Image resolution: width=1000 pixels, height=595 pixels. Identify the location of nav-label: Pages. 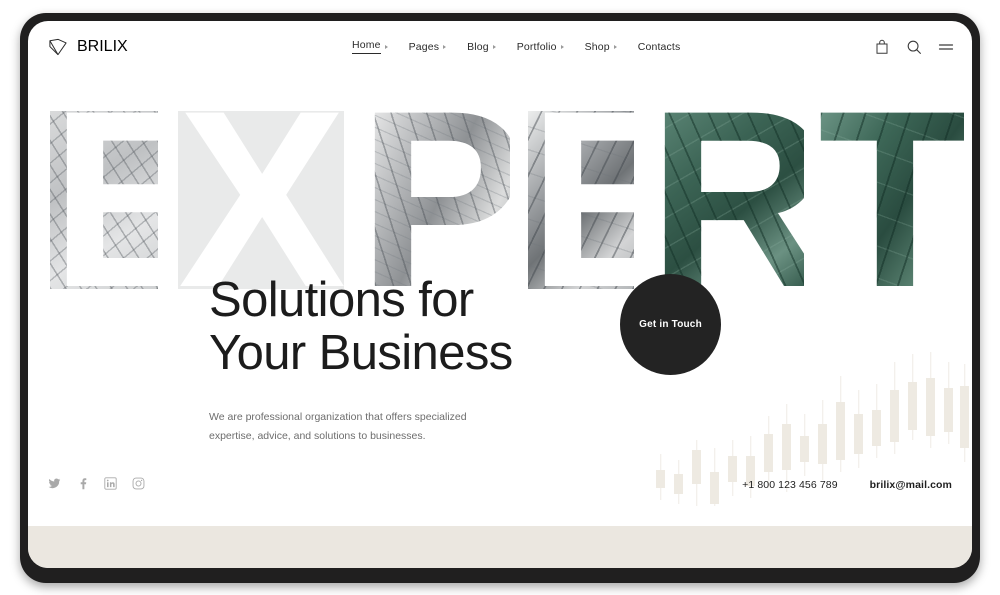
(424, 46).